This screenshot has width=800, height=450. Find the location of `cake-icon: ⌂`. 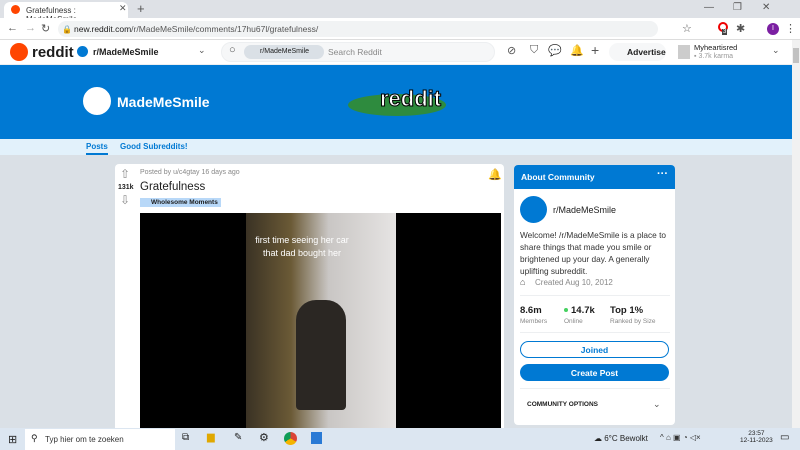

cake-icon: ⌂ is located at coordinates (523, 282).